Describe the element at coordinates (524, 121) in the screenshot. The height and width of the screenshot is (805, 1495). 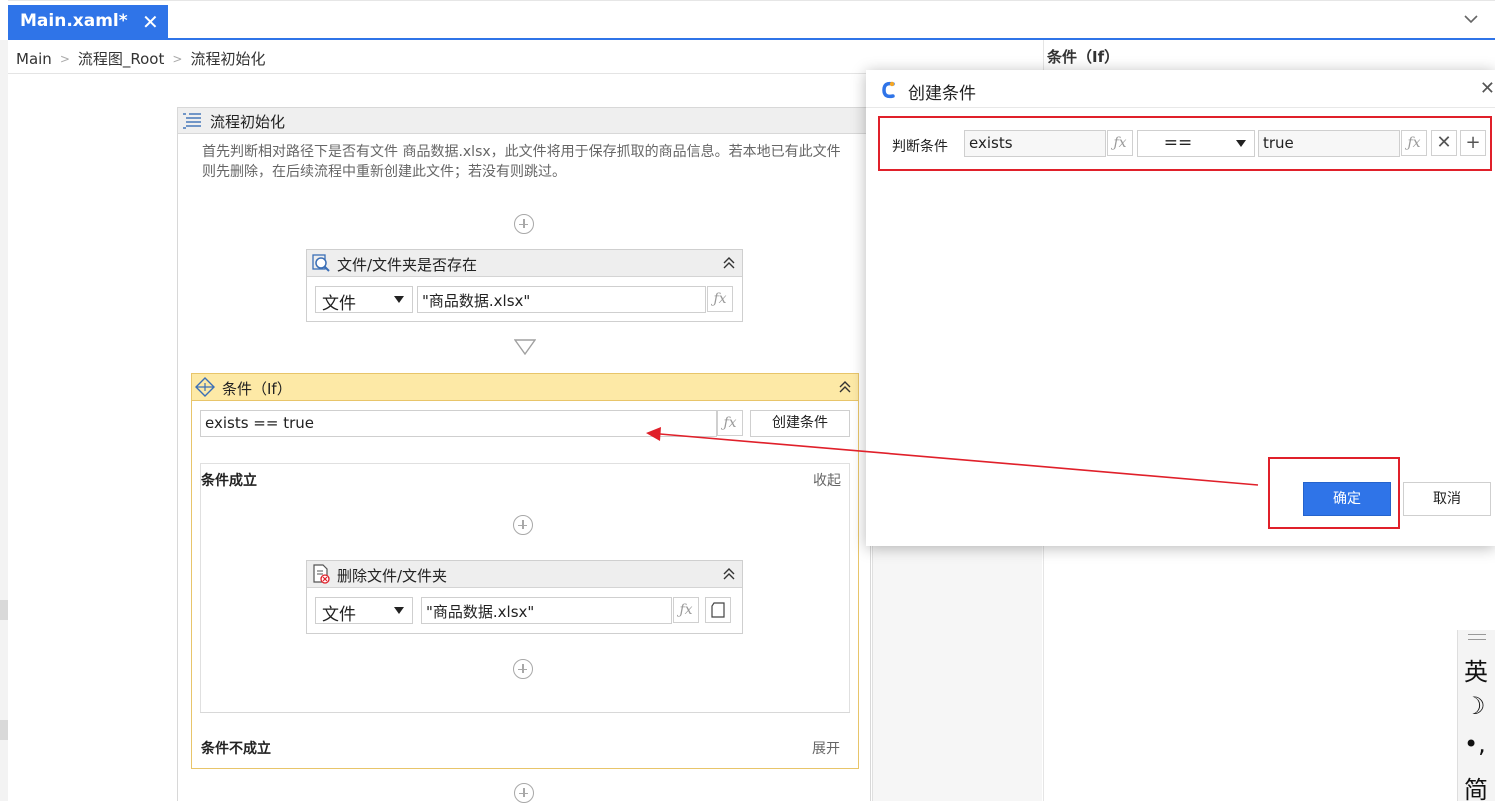
I see `sequence-header: 流程初始化` at that location.